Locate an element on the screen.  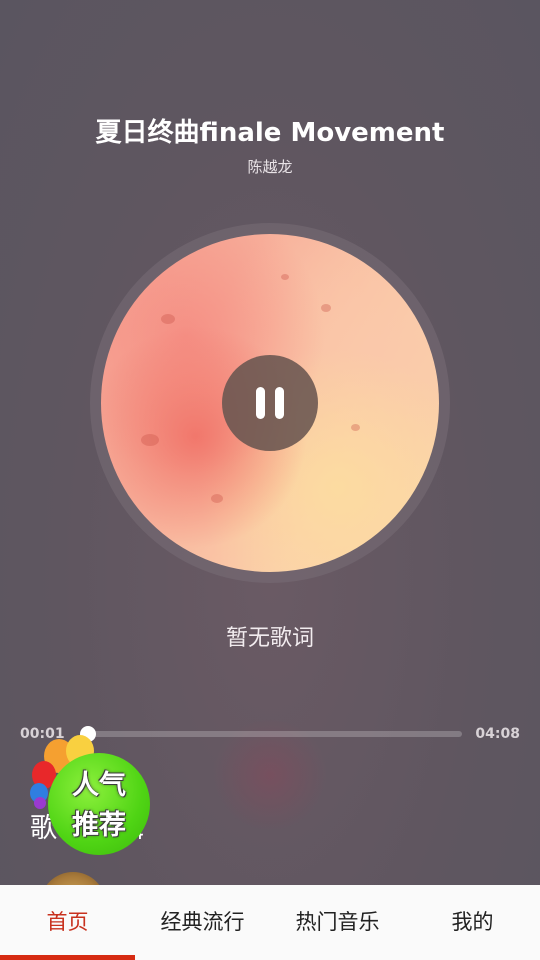
nav-active-indicator is located at coordinates (67, 957).